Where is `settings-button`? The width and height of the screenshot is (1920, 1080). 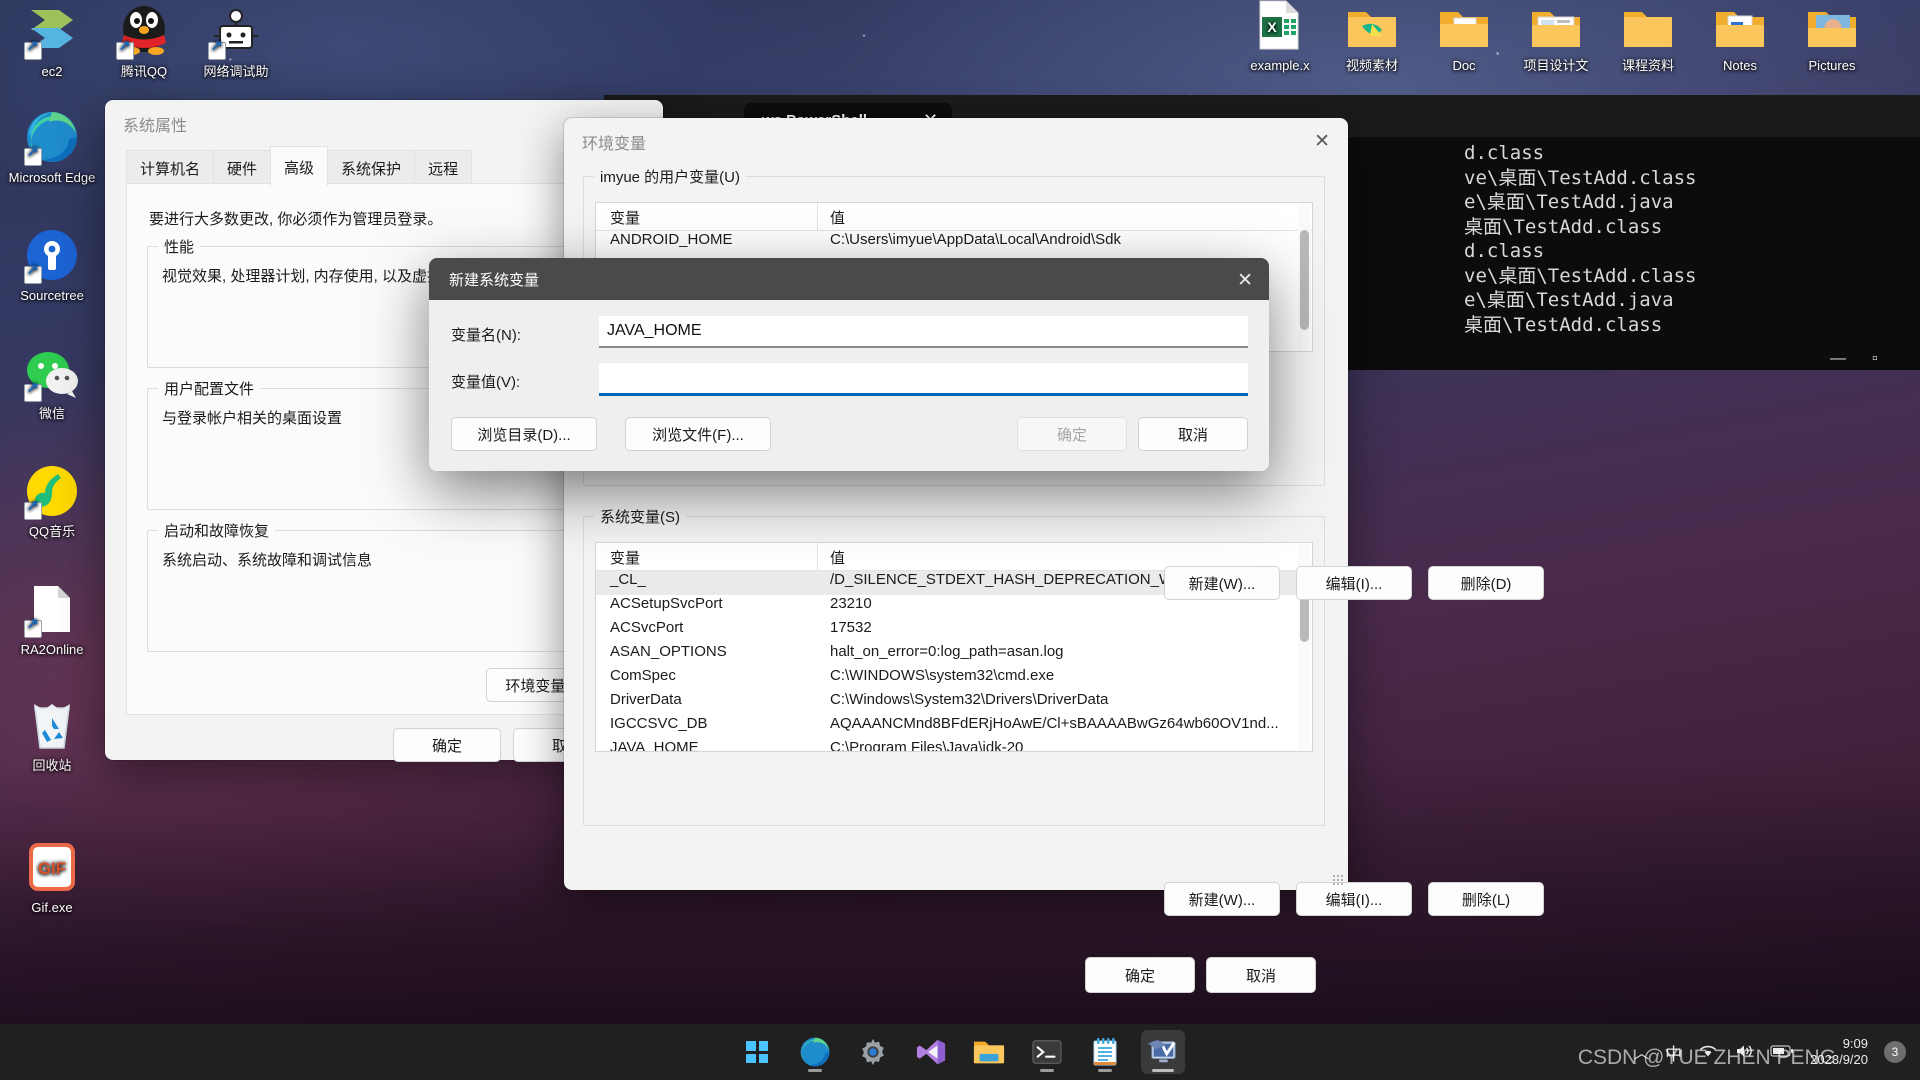 settings-button is located at coordinates (873, 1052).